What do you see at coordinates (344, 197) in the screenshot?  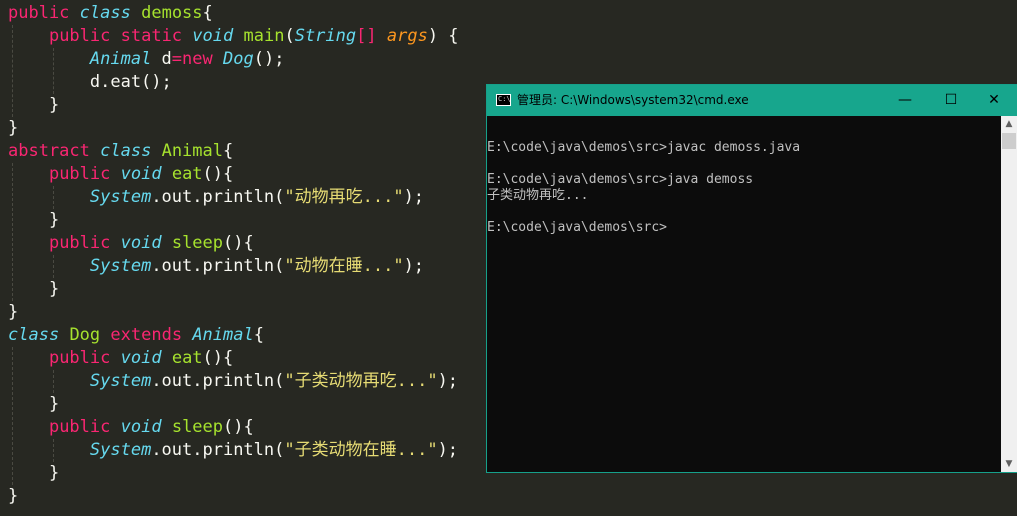 I see `code-token: "动物再吃..."` at bounding box center [344, 197].